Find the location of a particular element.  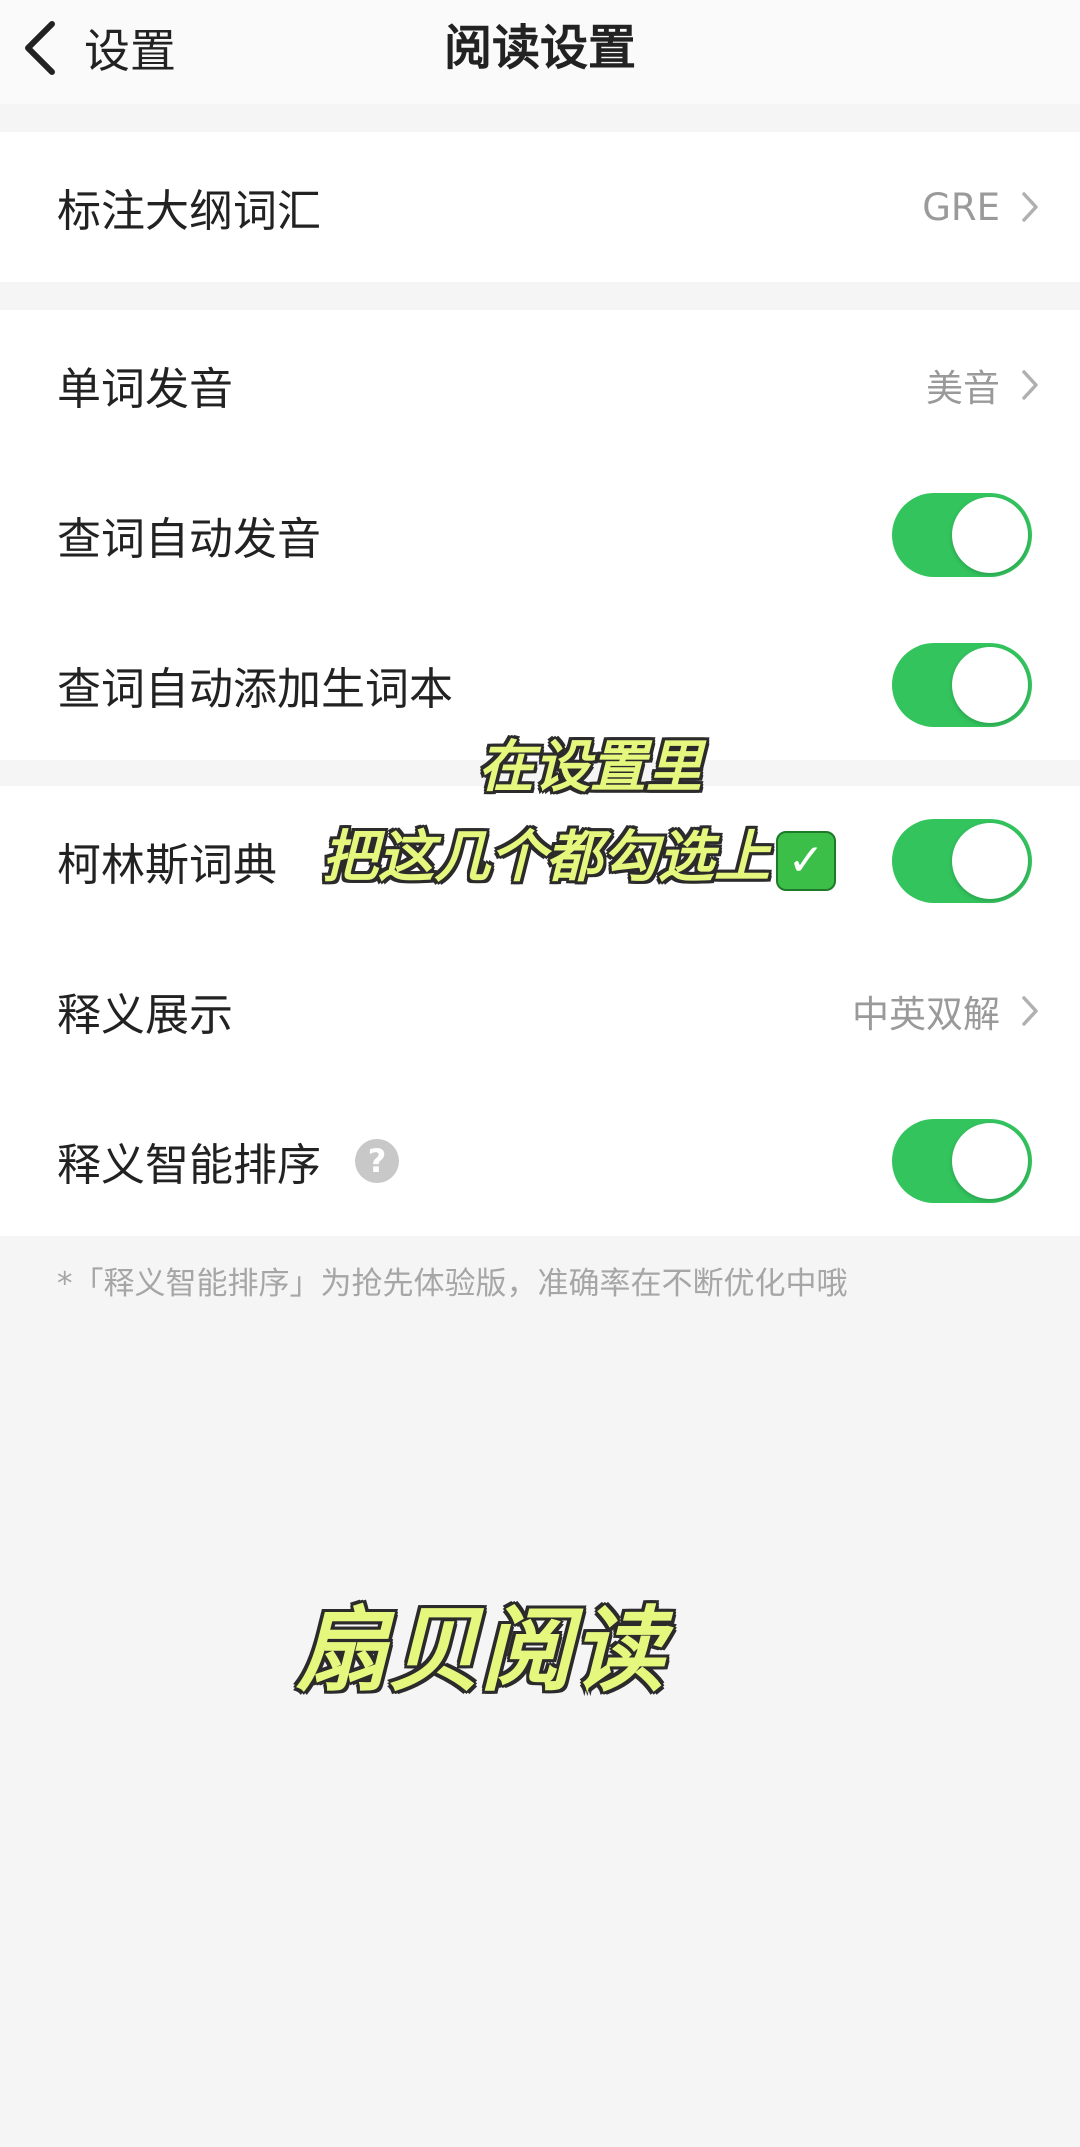

setting-row-outline-words: 标注大纲词汇 GRE is located at coordinates (540, 207).